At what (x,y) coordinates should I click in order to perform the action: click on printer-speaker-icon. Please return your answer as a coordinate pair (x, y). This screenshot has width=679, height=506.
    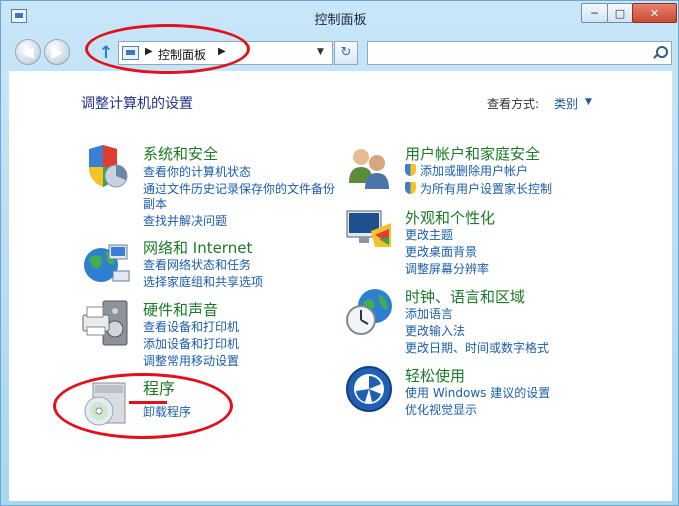
    Looking at the image, I should click on (106, 324).